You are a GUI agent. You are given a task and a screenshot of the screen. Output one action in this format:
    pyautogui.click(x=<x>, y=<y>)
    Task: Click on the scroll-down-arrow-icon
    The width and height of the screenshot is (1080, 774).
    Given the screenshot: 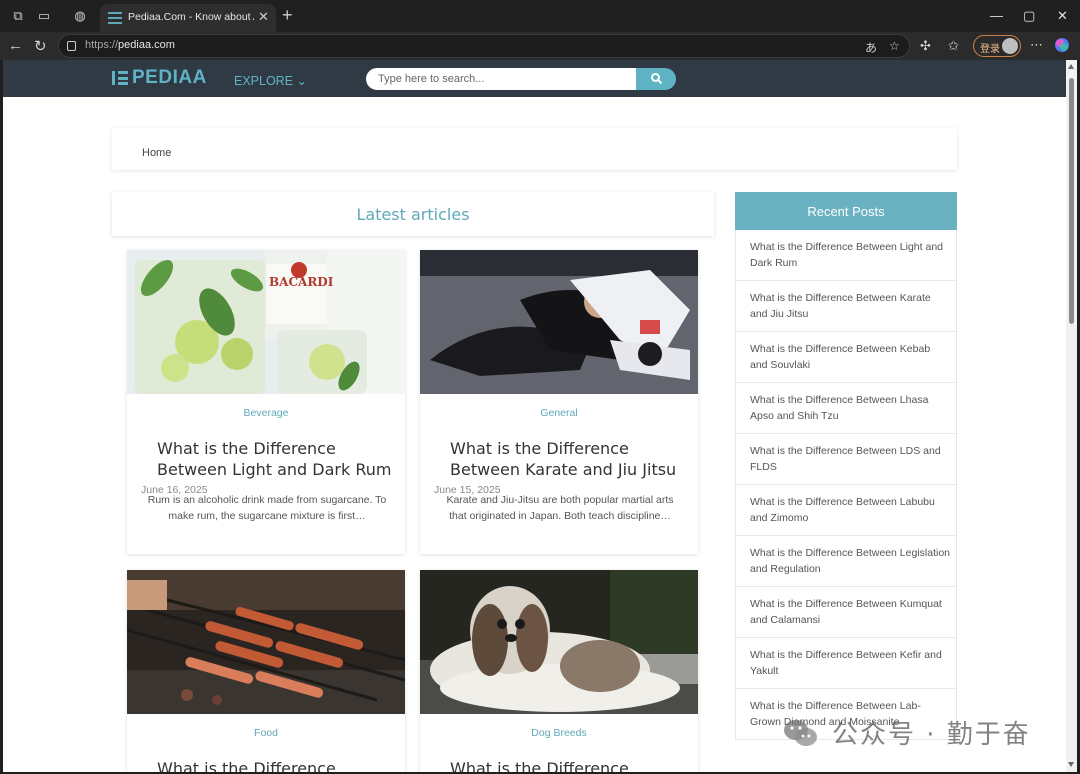 What is the action you would take?
    pyautogui.click(x=1071, y=764)
    